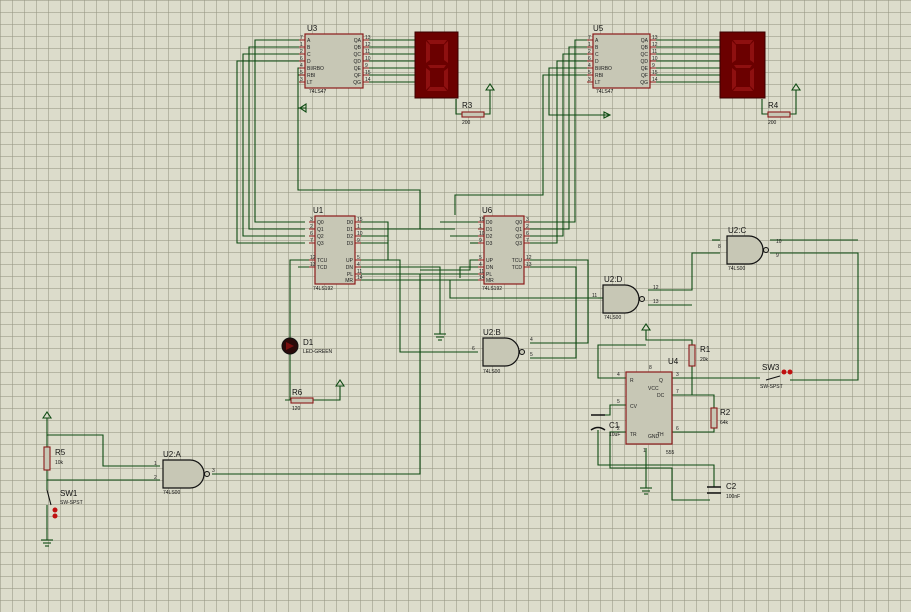  I want to click on u1-pin-up: UP, so click(350, 261).